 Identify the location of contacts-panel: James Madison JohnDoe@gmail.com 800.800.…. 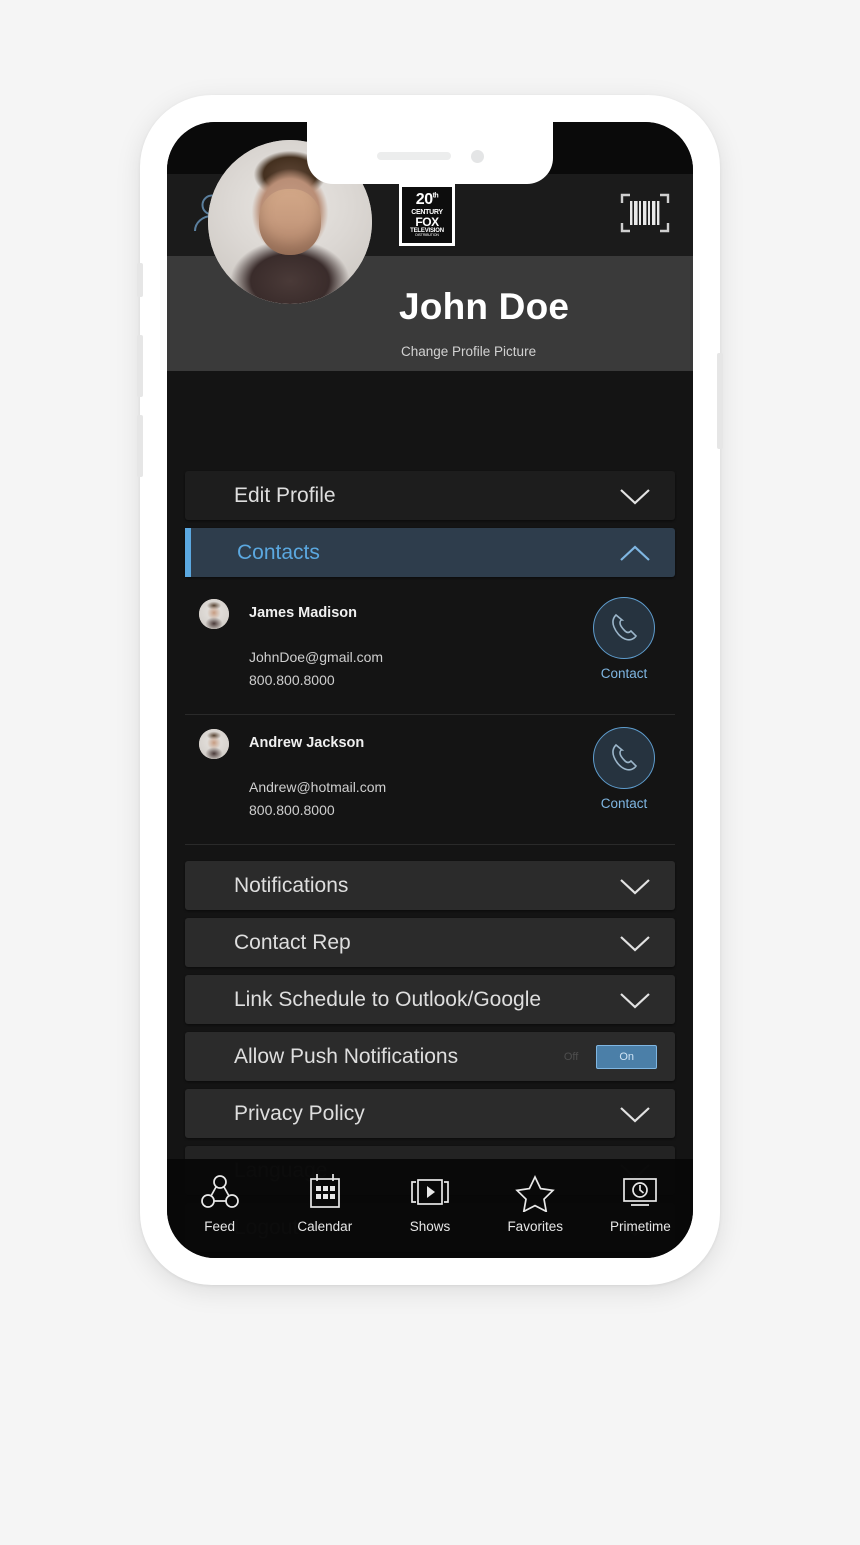
(430, 716).